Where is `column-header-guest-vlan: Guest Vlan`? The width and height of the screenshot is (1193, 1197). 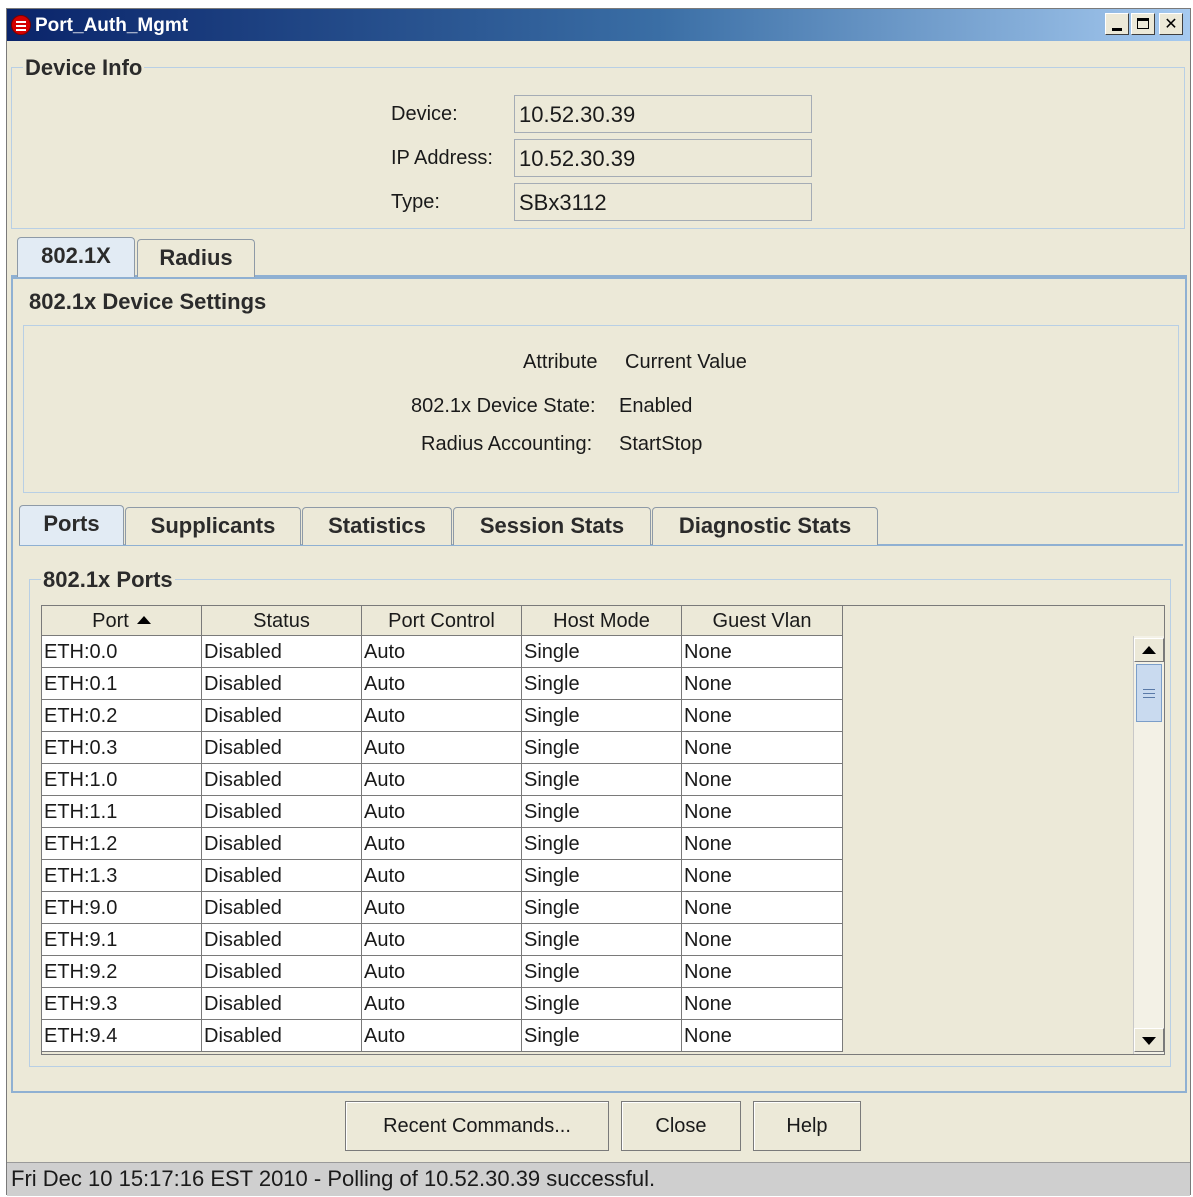 column-header-guest-vlan: Guest Vlan is located at coordinates (762, 621).